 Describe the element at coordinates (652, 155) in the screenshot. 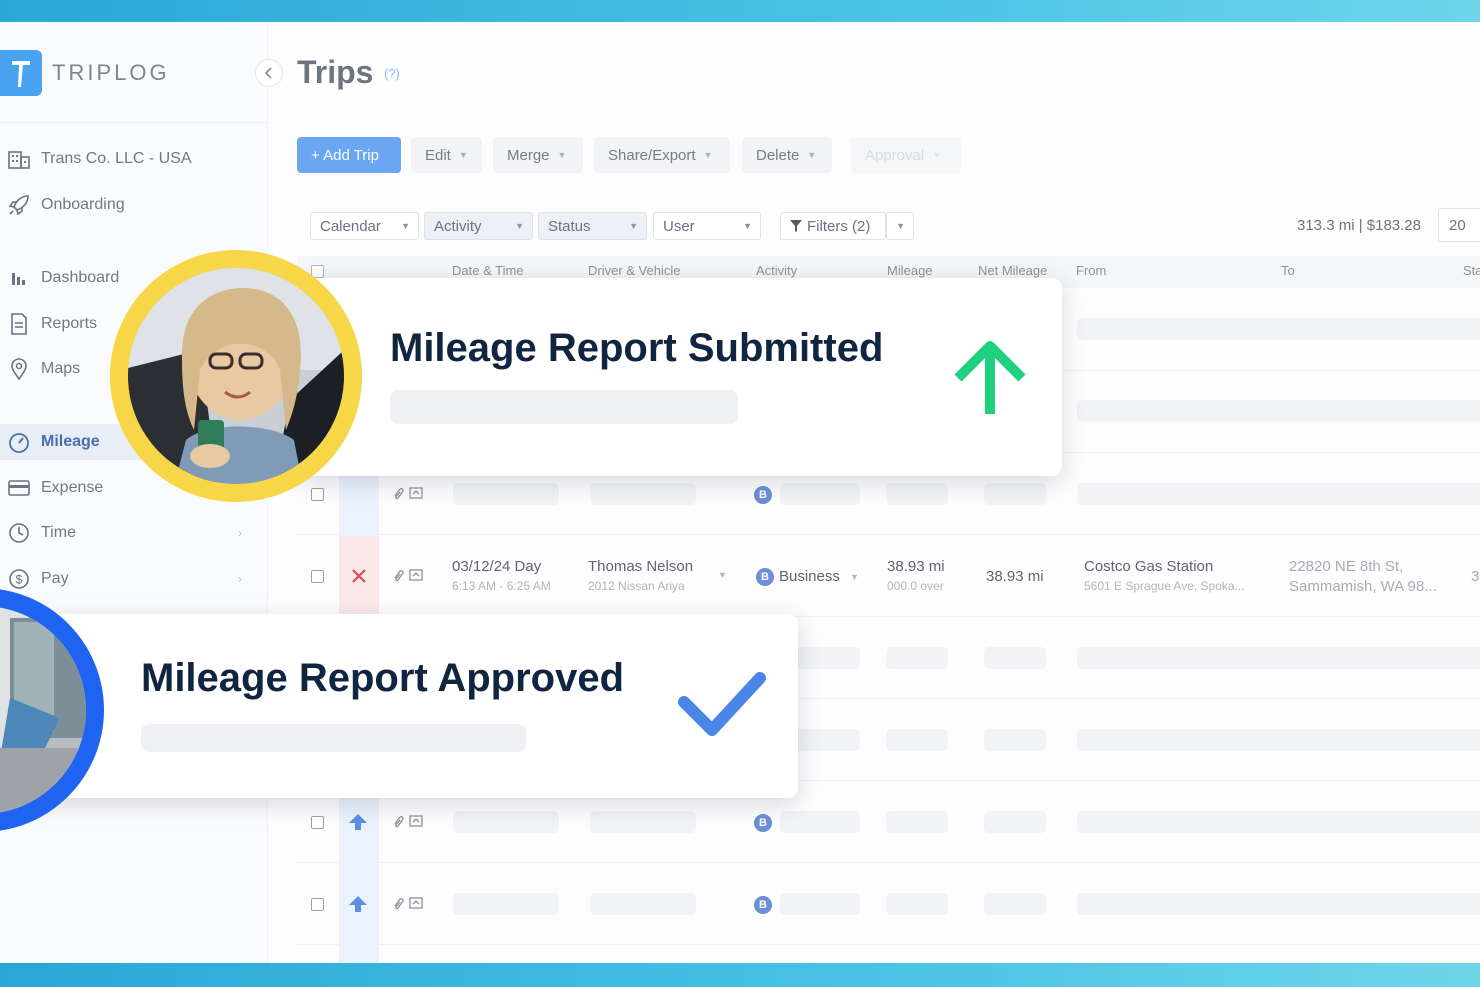

I see `share-export-label: Share/Export` at that location.